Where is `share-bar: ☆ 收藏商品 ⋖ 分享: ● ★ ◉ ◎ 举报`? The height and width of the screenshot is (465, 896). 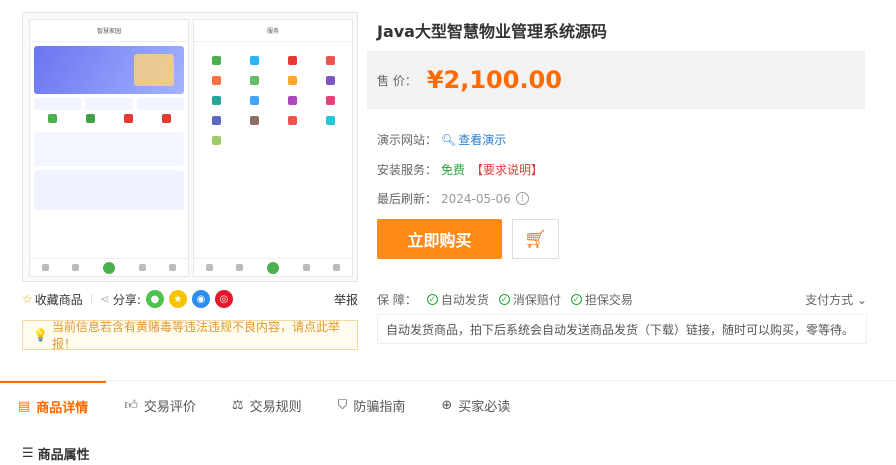
share-bar: ☆ 收藏商品 ⋖ 分享: ● ★ ◉ ◎ 举报 is located at coordinates (190, 299).